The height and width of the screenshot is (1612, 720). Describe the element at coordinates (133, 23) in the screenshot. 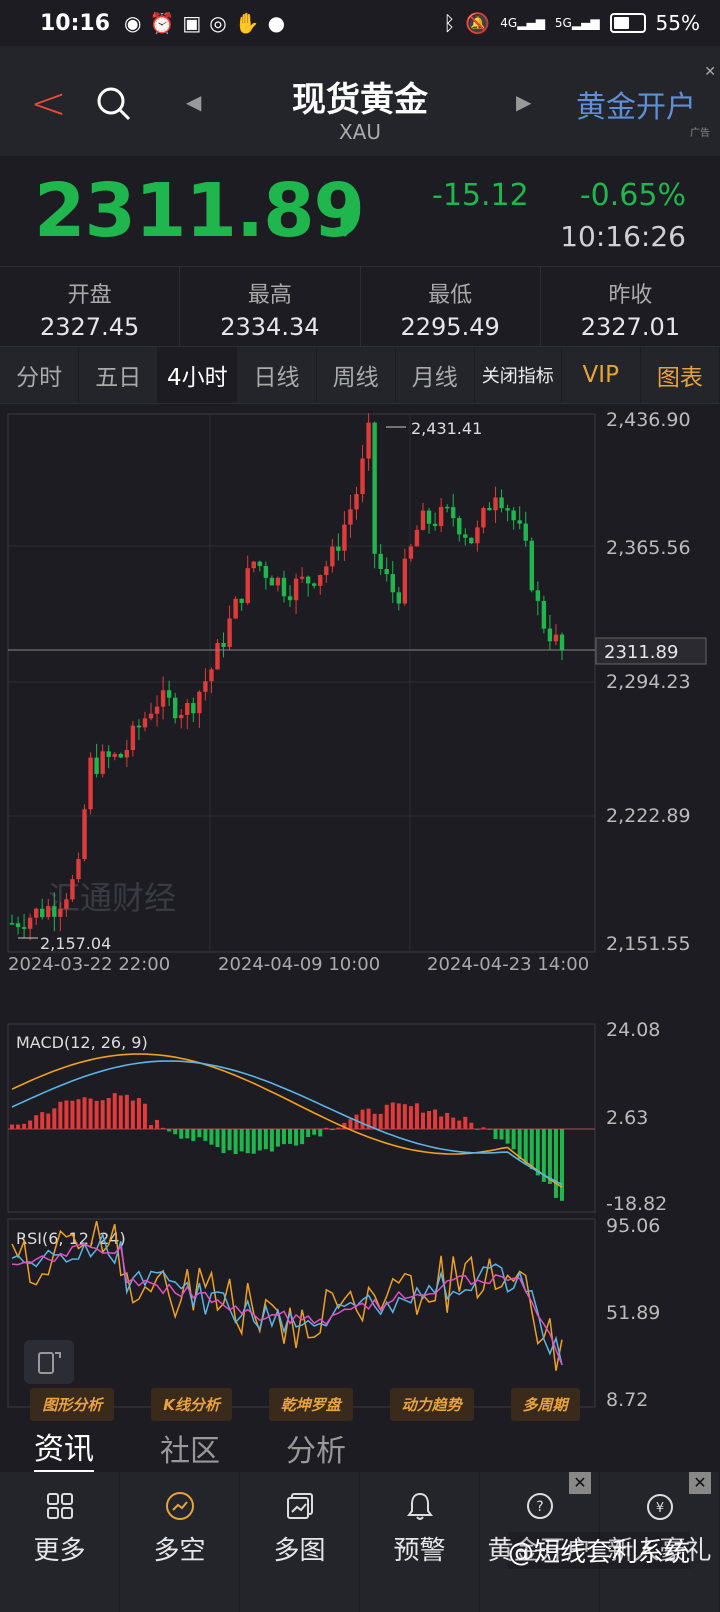

I see `eye-icon: ◉` at that location.